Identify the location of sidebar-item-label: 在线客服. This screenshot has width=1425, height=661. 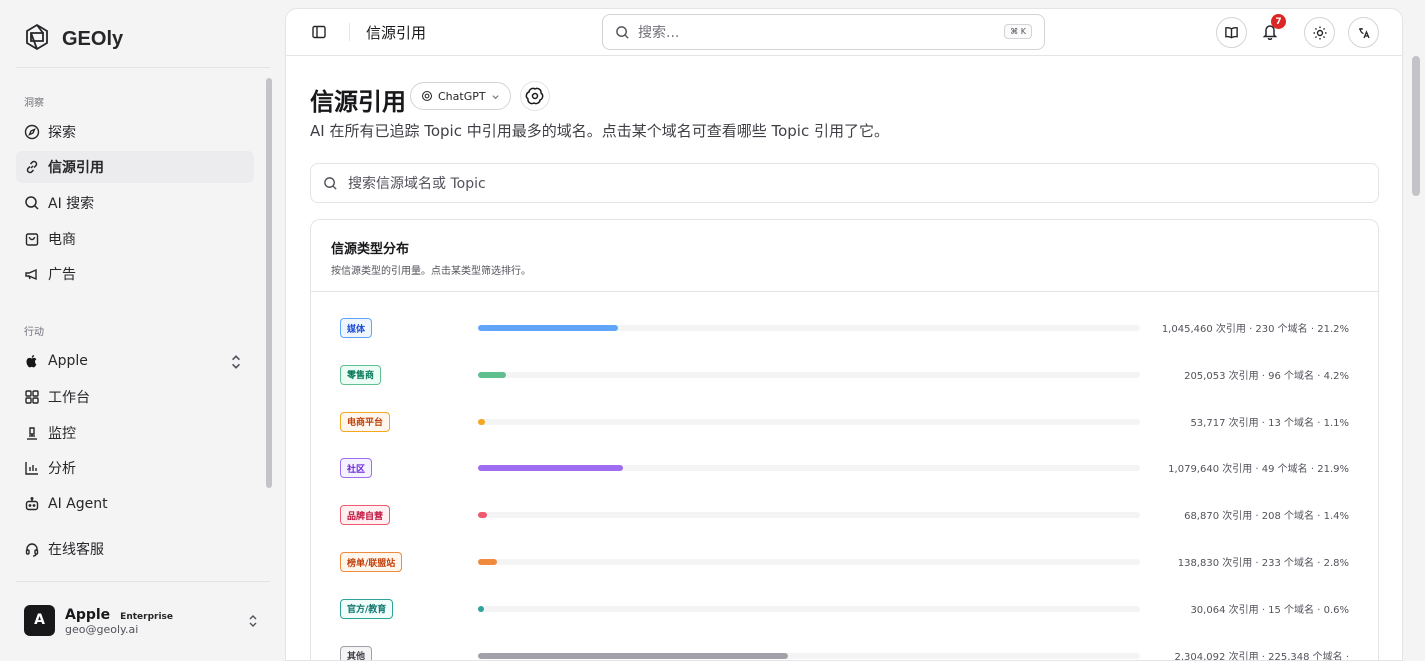
(76, 550).